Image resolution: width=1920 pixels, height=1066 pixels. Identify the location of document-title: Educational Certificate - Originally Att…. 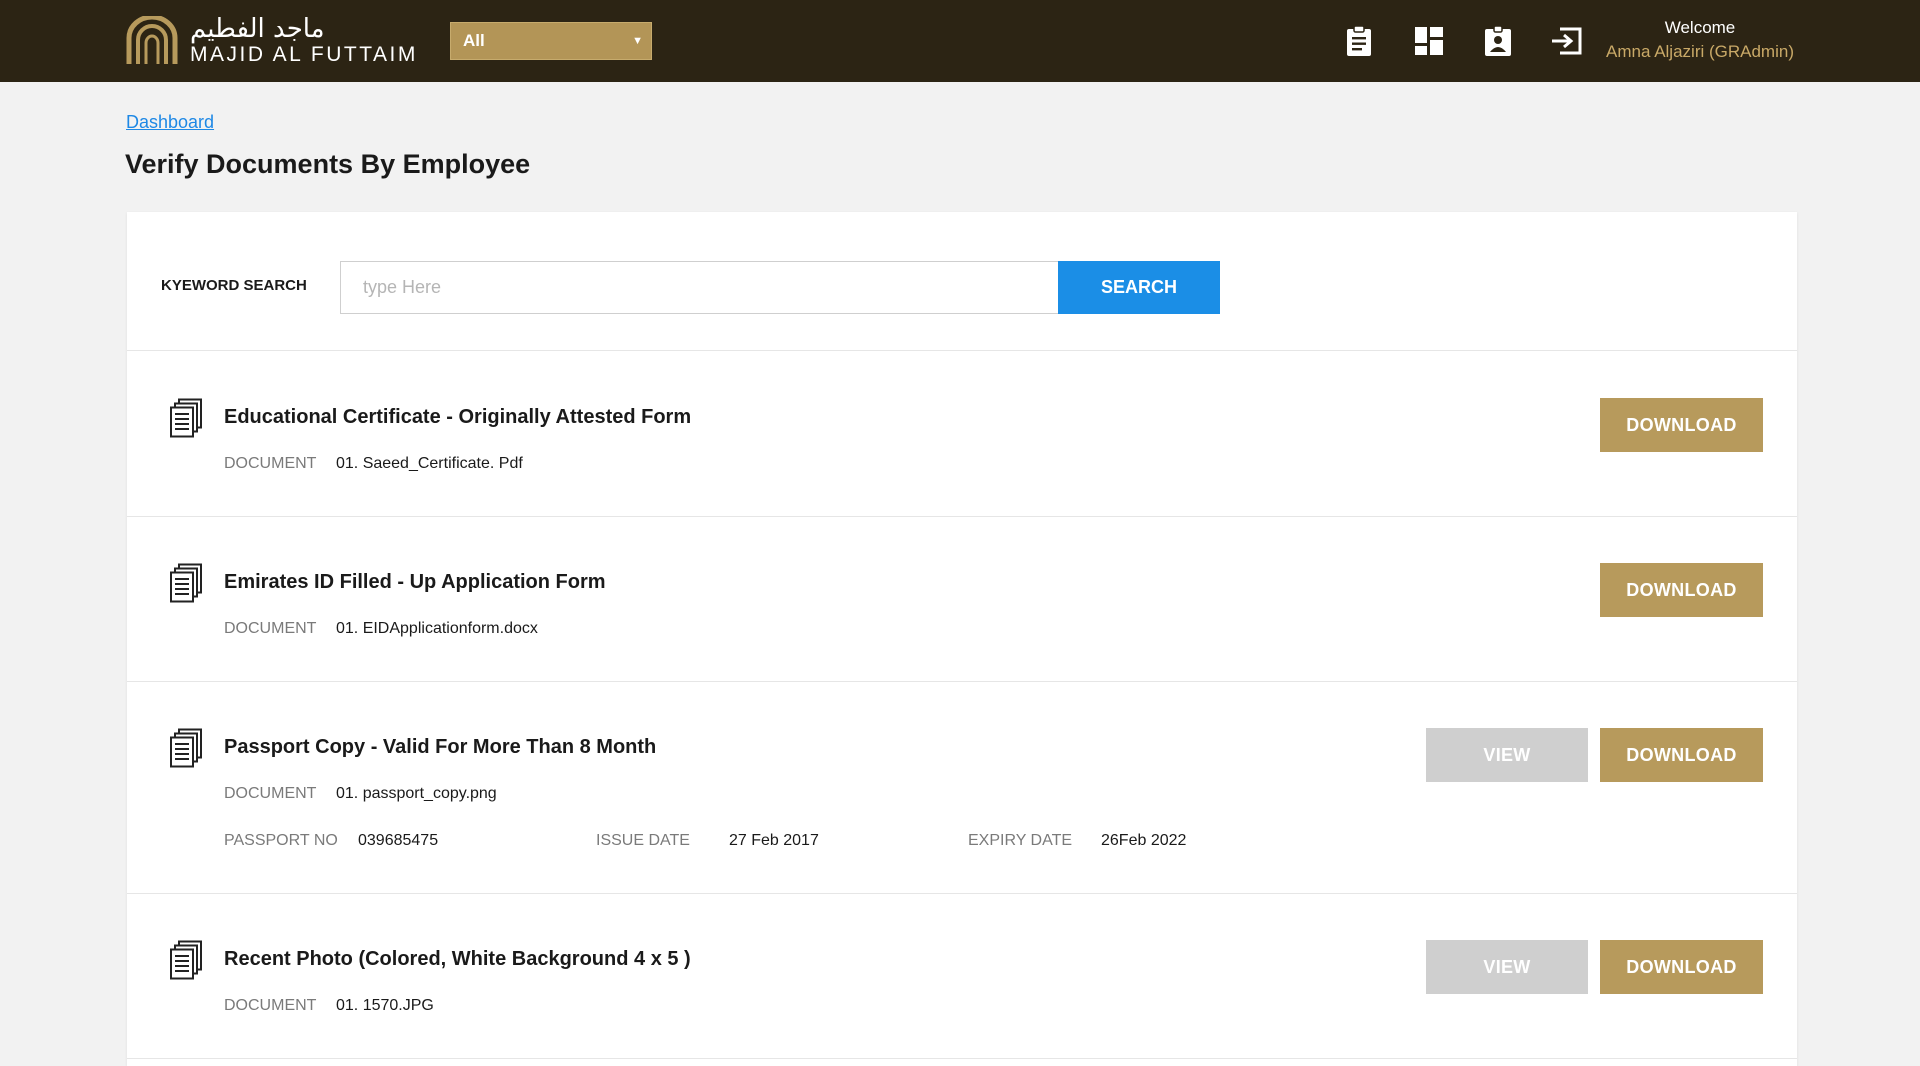
(458, 417).